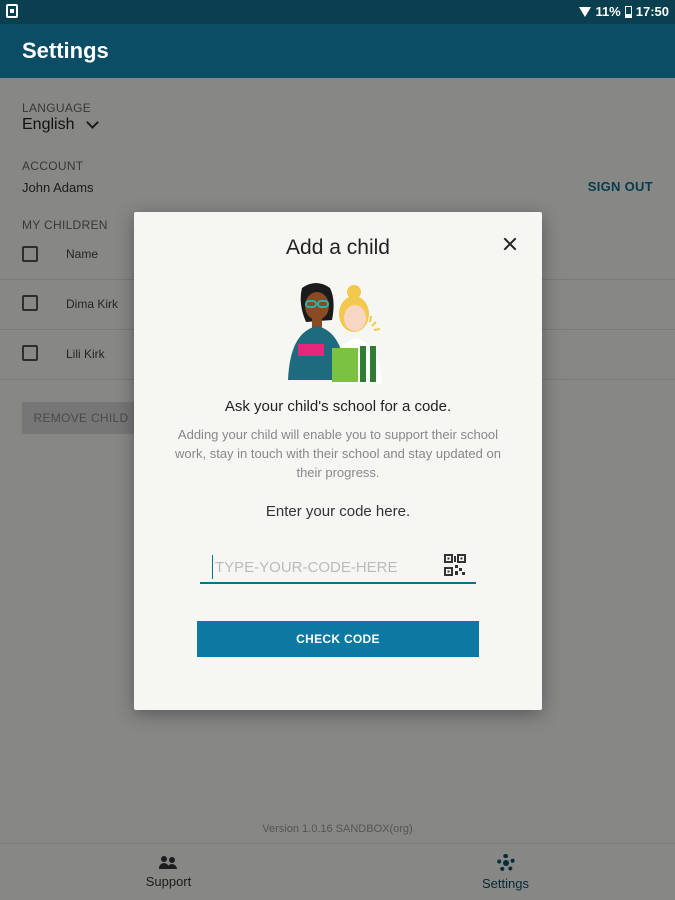  Describe the element at coordinates (455, 565) in the screenshot. I see `qr-code-icon` at that location.